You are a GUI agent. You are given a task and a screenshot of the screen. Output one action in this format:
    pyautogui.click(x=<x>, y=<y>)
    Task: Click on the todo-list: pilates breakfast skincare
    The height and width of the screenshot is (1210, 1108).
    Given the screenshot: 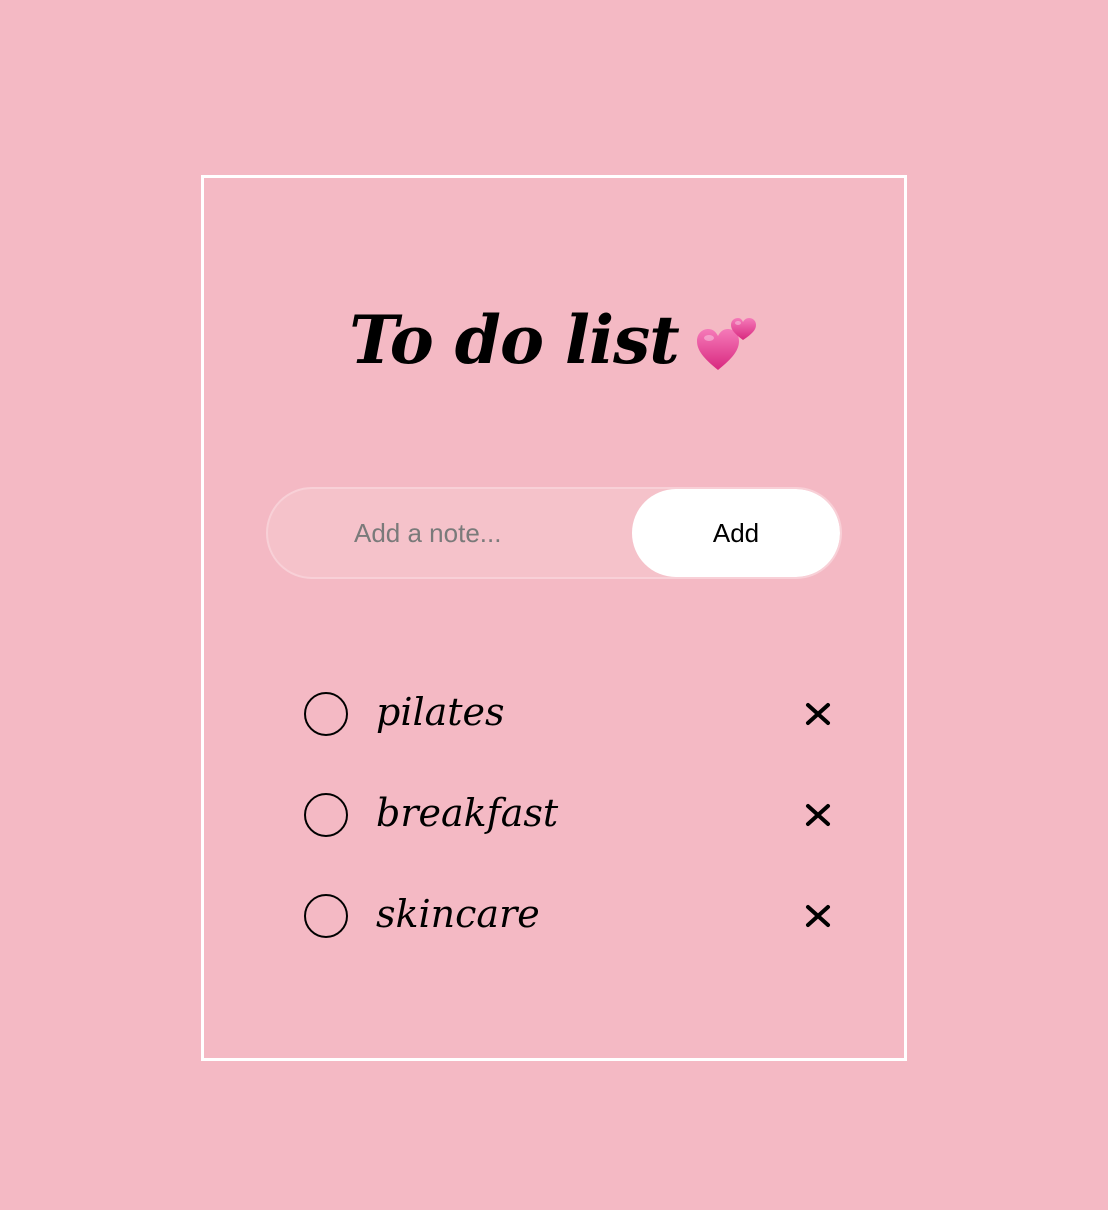 What is the action you would take?
    pyautogui.click(x=569, y=814)
    